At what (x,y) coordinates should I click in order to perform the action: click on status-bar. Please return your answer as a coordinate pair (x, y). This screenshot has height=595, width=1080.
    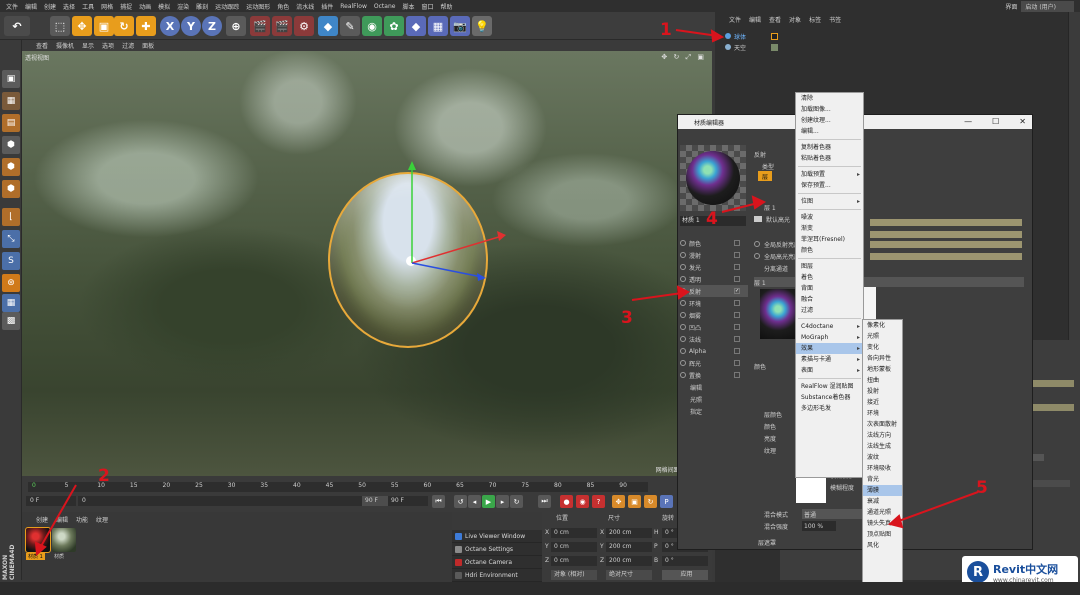
    Looking at the image, I should click on (540, 588).